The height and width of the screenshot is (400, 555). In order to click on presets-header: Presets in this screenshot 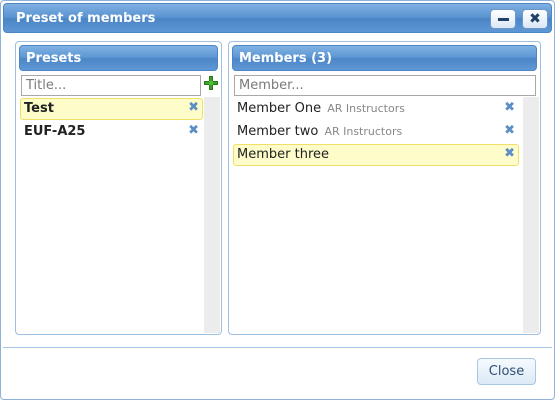, I will do `click(118, 58)`.